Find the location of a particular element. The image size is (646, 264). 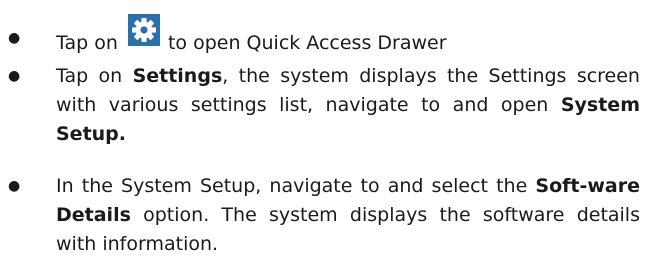

step-1-text-before: Tap on is located at coordinates (87, 43).